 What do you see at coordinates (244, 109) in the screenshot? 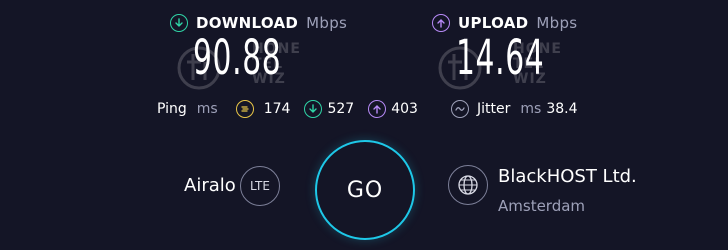
I see `ping-idle-icon` at bounding box center [244, 109].